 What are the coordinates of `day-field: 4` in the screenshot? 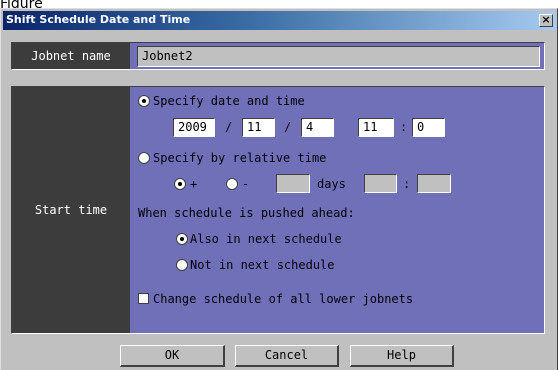 It's located at (317, 127).